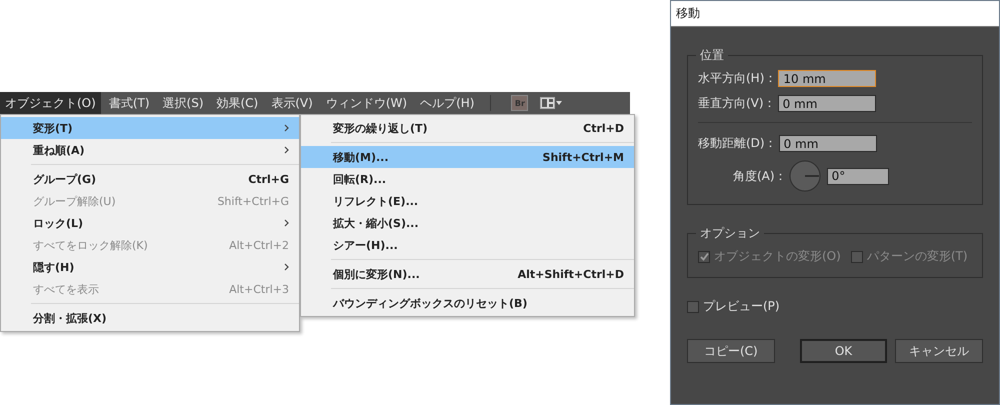 Image resolution: width=1000 pixels, height=405 pixels. What do you see at coordinates (150, 128) in the screenshot?
I see `menu-item: 変形(T)` at bounding box center [150, 128].